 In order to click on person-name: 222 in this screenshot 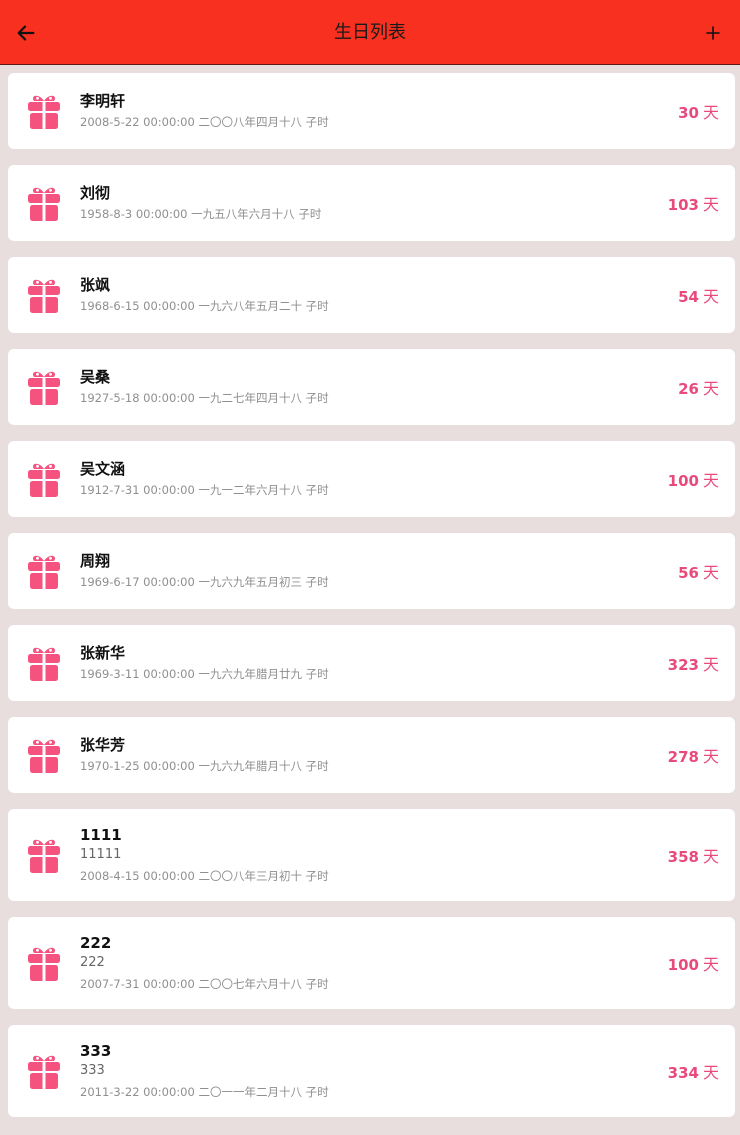, I will do `click(96, 943)`.